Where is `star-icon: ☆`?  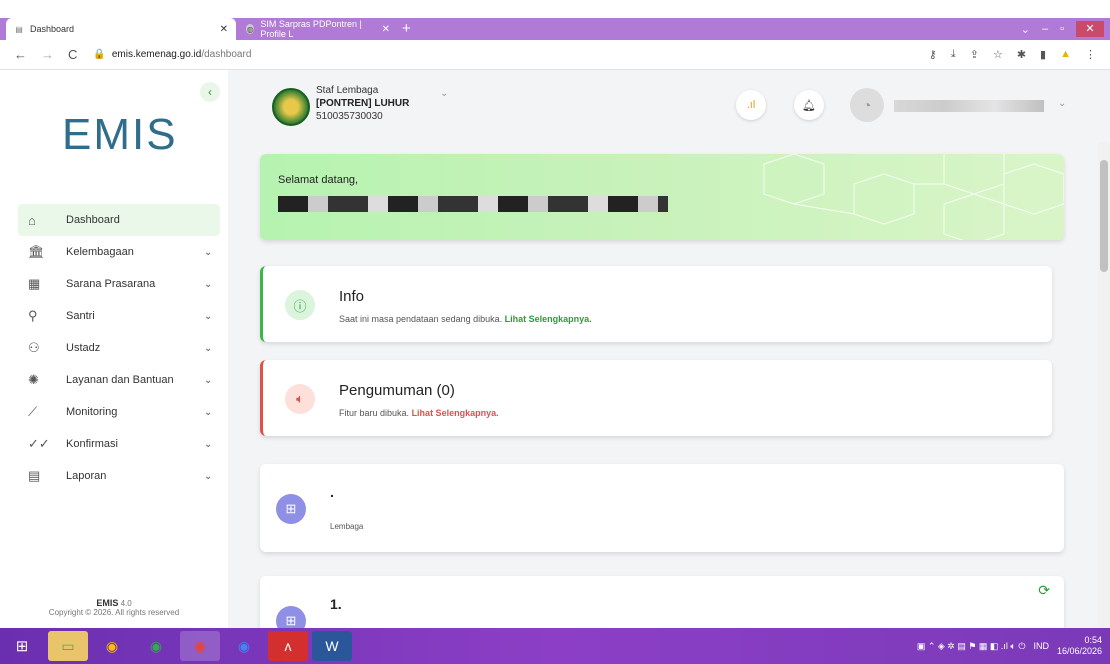
star-icon: ☆ is located at coordinates (998, 54).